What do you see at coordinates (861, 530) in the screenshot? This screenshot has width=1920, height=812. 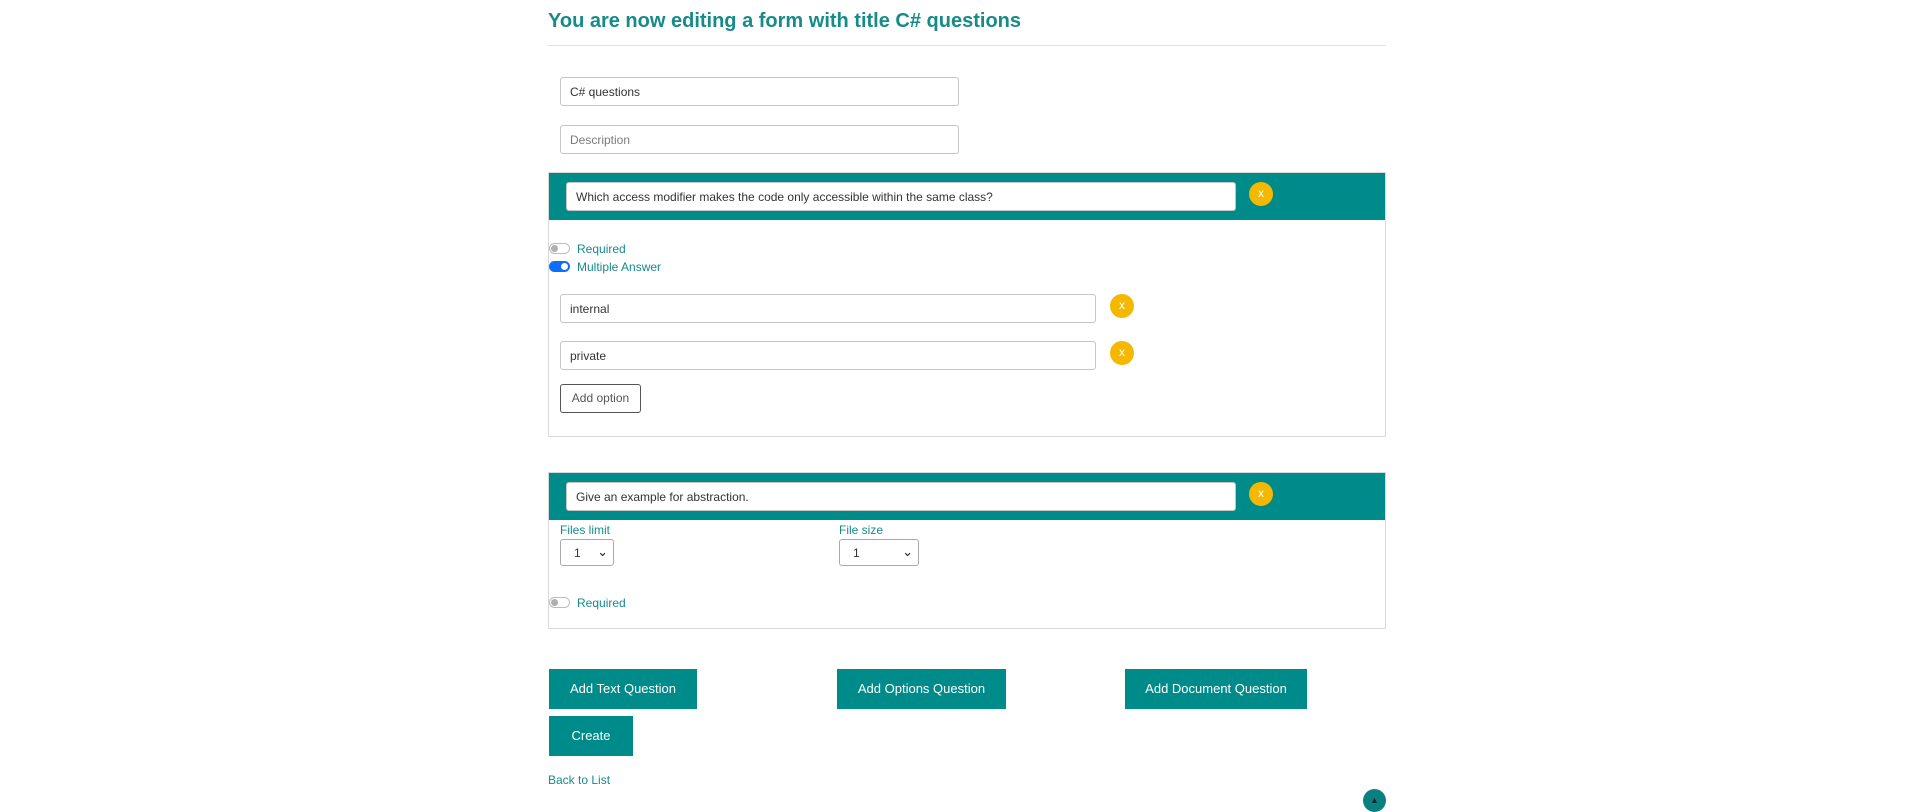 I see `file-size-label: File size` at bounding box center [861, 530].